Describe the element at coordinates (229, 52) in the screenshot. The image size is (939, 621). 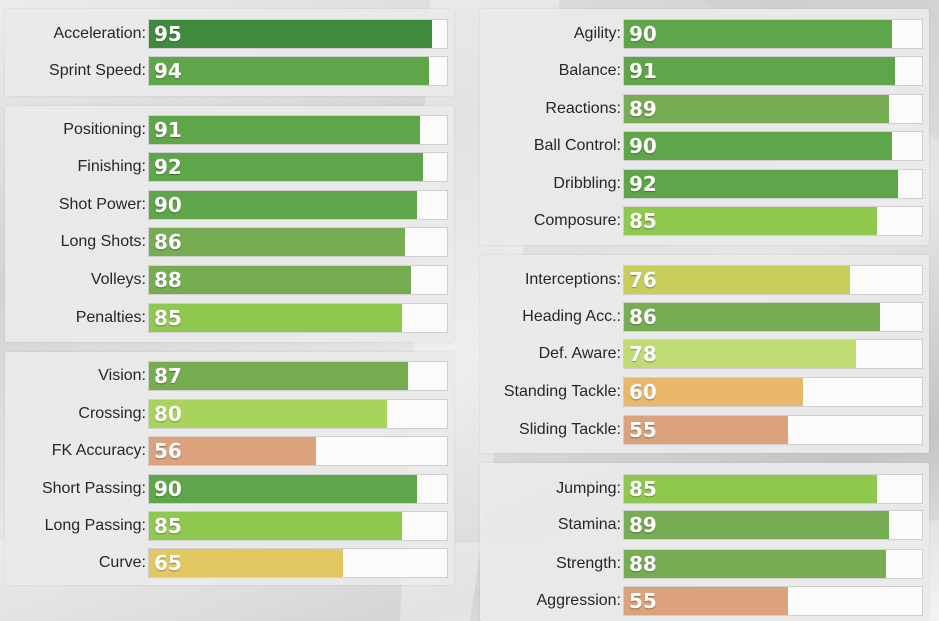
I see `panel-pace: Acceleration: 95 Sprint Speed: 94` at that location.